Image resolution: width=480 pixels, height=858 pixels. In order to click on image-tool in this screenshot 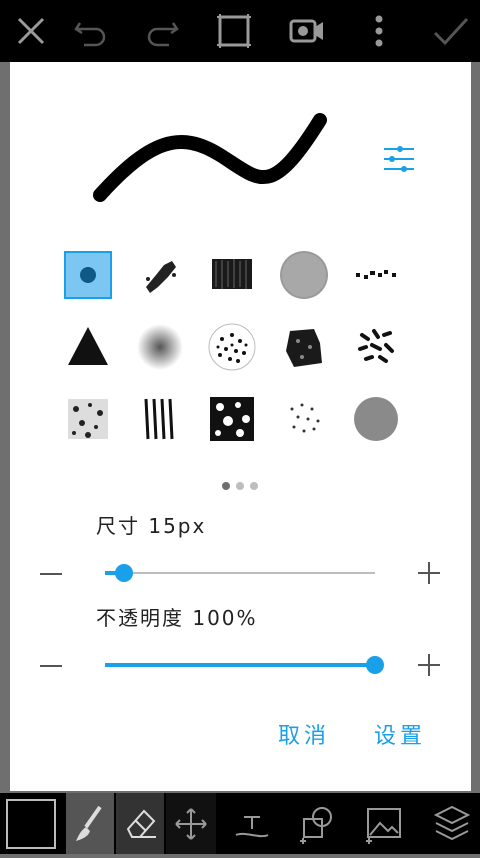, I will do `click(384, 823)`.